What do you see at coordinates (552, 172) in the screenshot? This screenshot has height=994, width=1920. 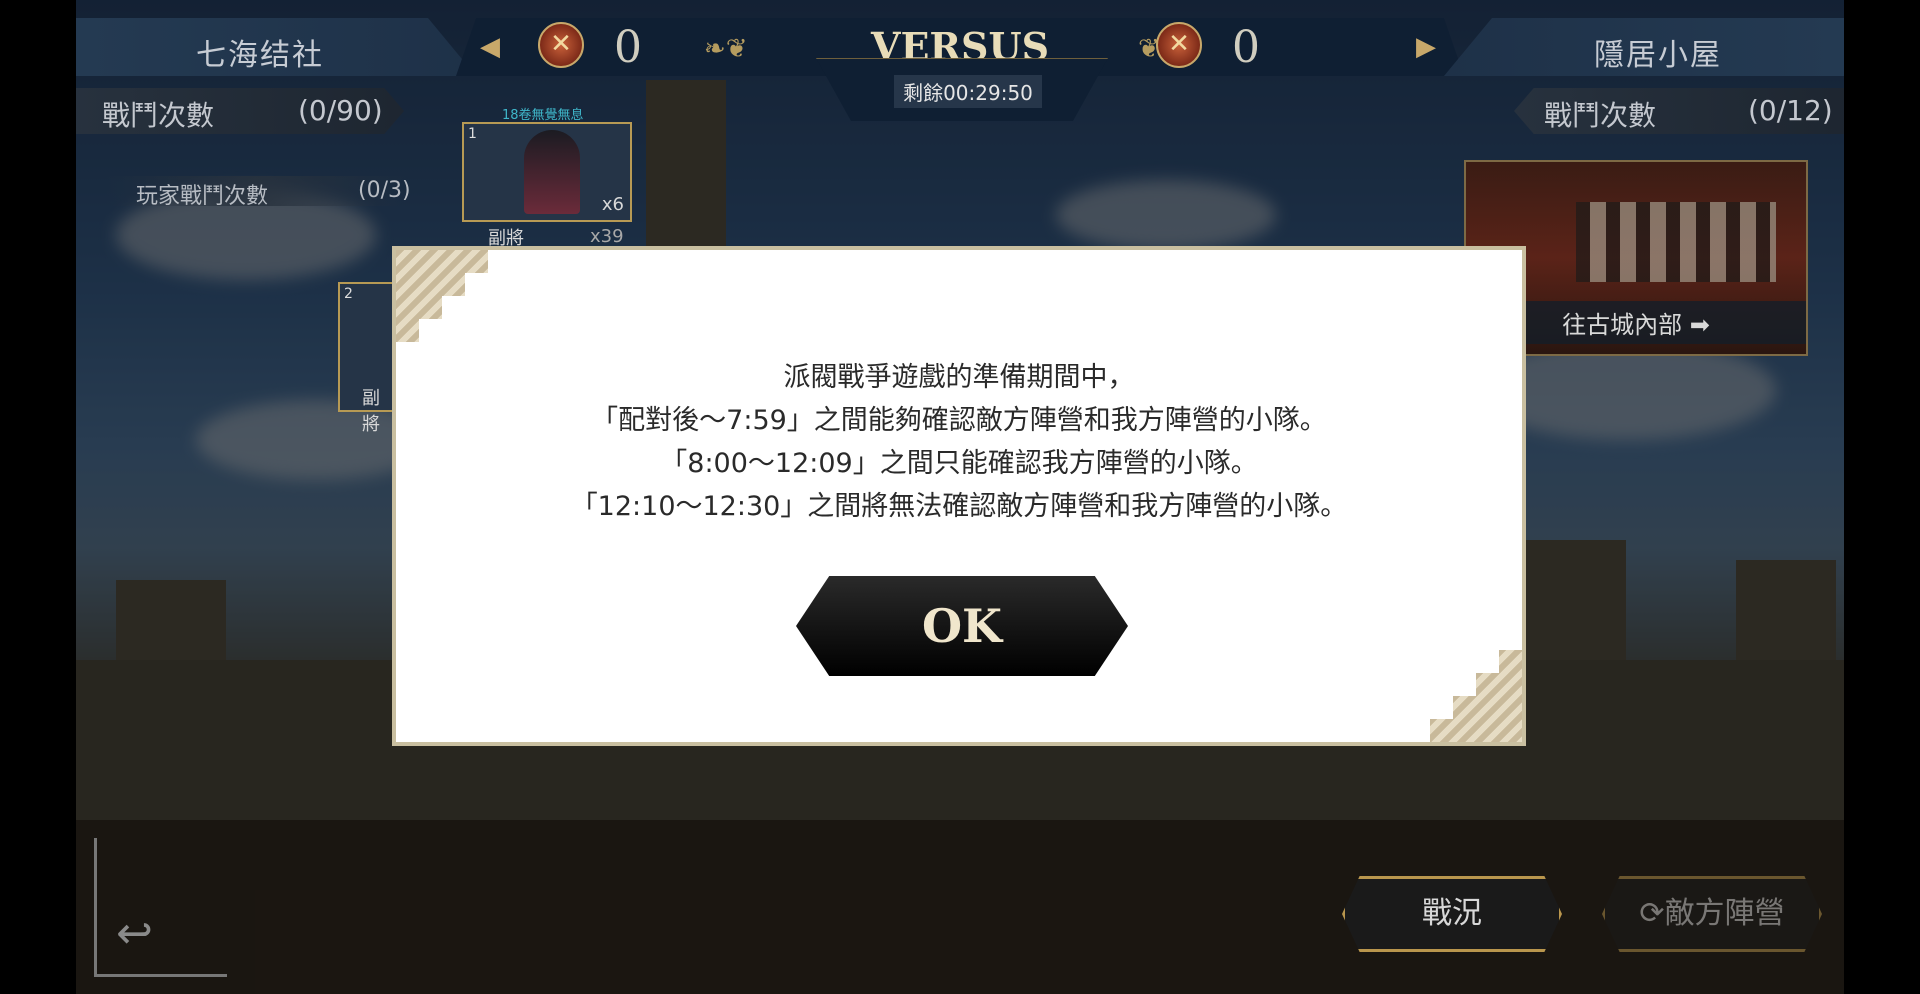 I see `unit-portrait` at bounding box center [552, 172].